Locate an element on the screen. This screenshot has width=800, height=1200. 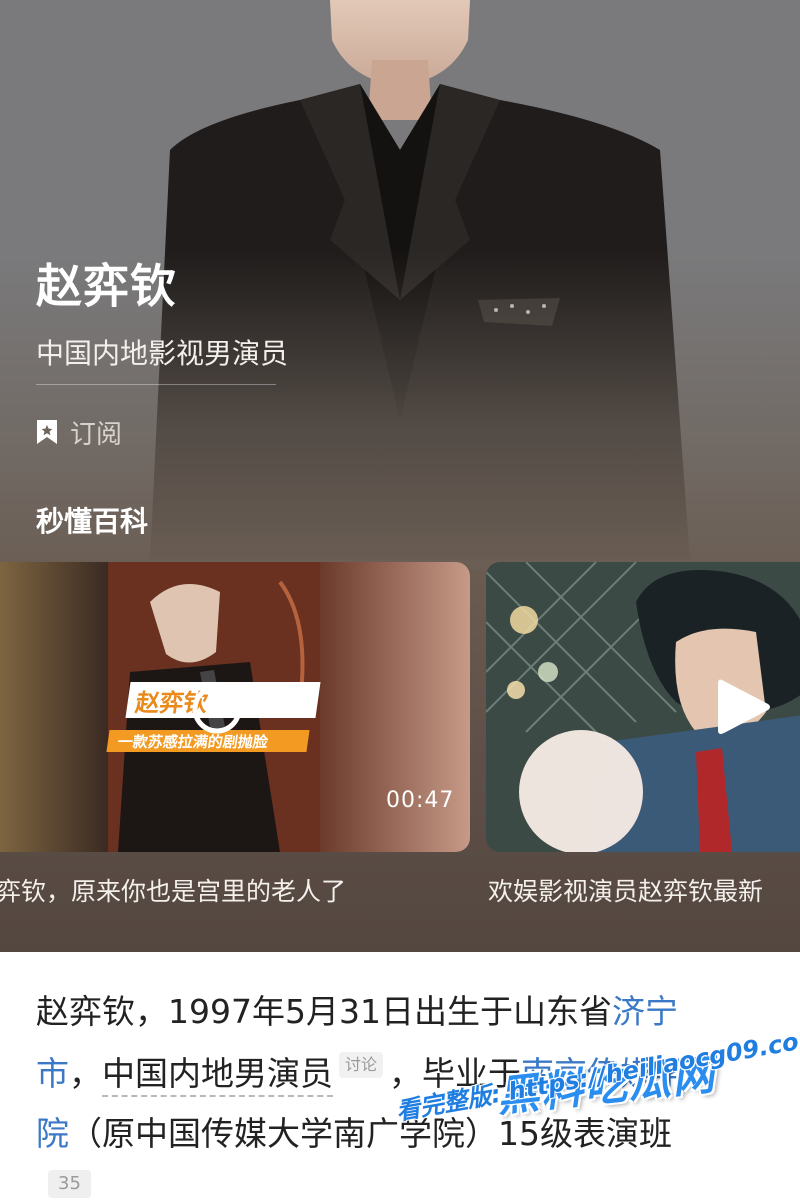
section-title: 秒懂百科 is located at coordinates (92, 521).